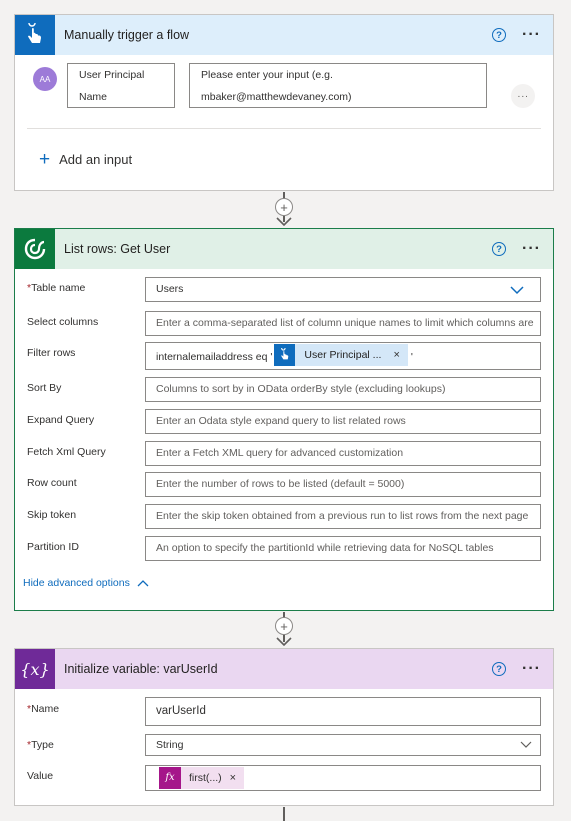 Image resolution: width=571 pixels, height=821 pixels. Describe the element at coordinates (35, 249) in the screenshot. I see `dataverse-icon` at that location.